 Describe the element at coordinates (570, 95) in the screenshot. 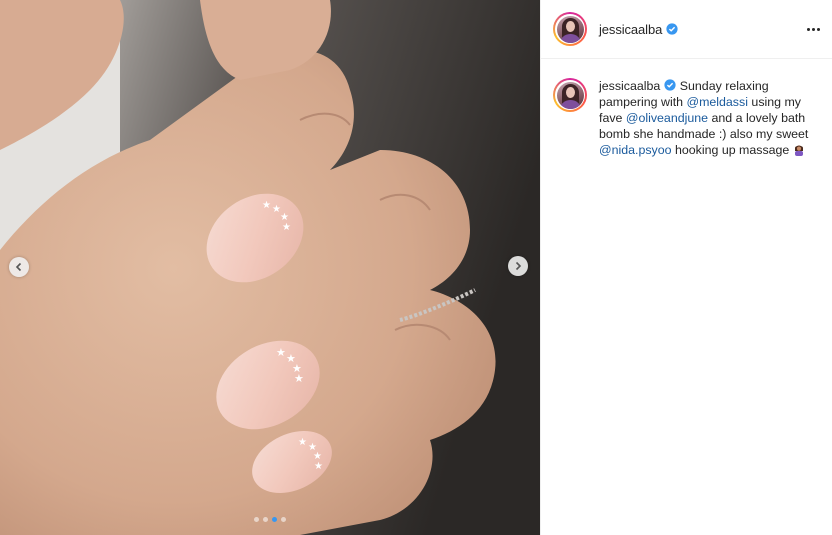

I see `caption-avatar` at that location.